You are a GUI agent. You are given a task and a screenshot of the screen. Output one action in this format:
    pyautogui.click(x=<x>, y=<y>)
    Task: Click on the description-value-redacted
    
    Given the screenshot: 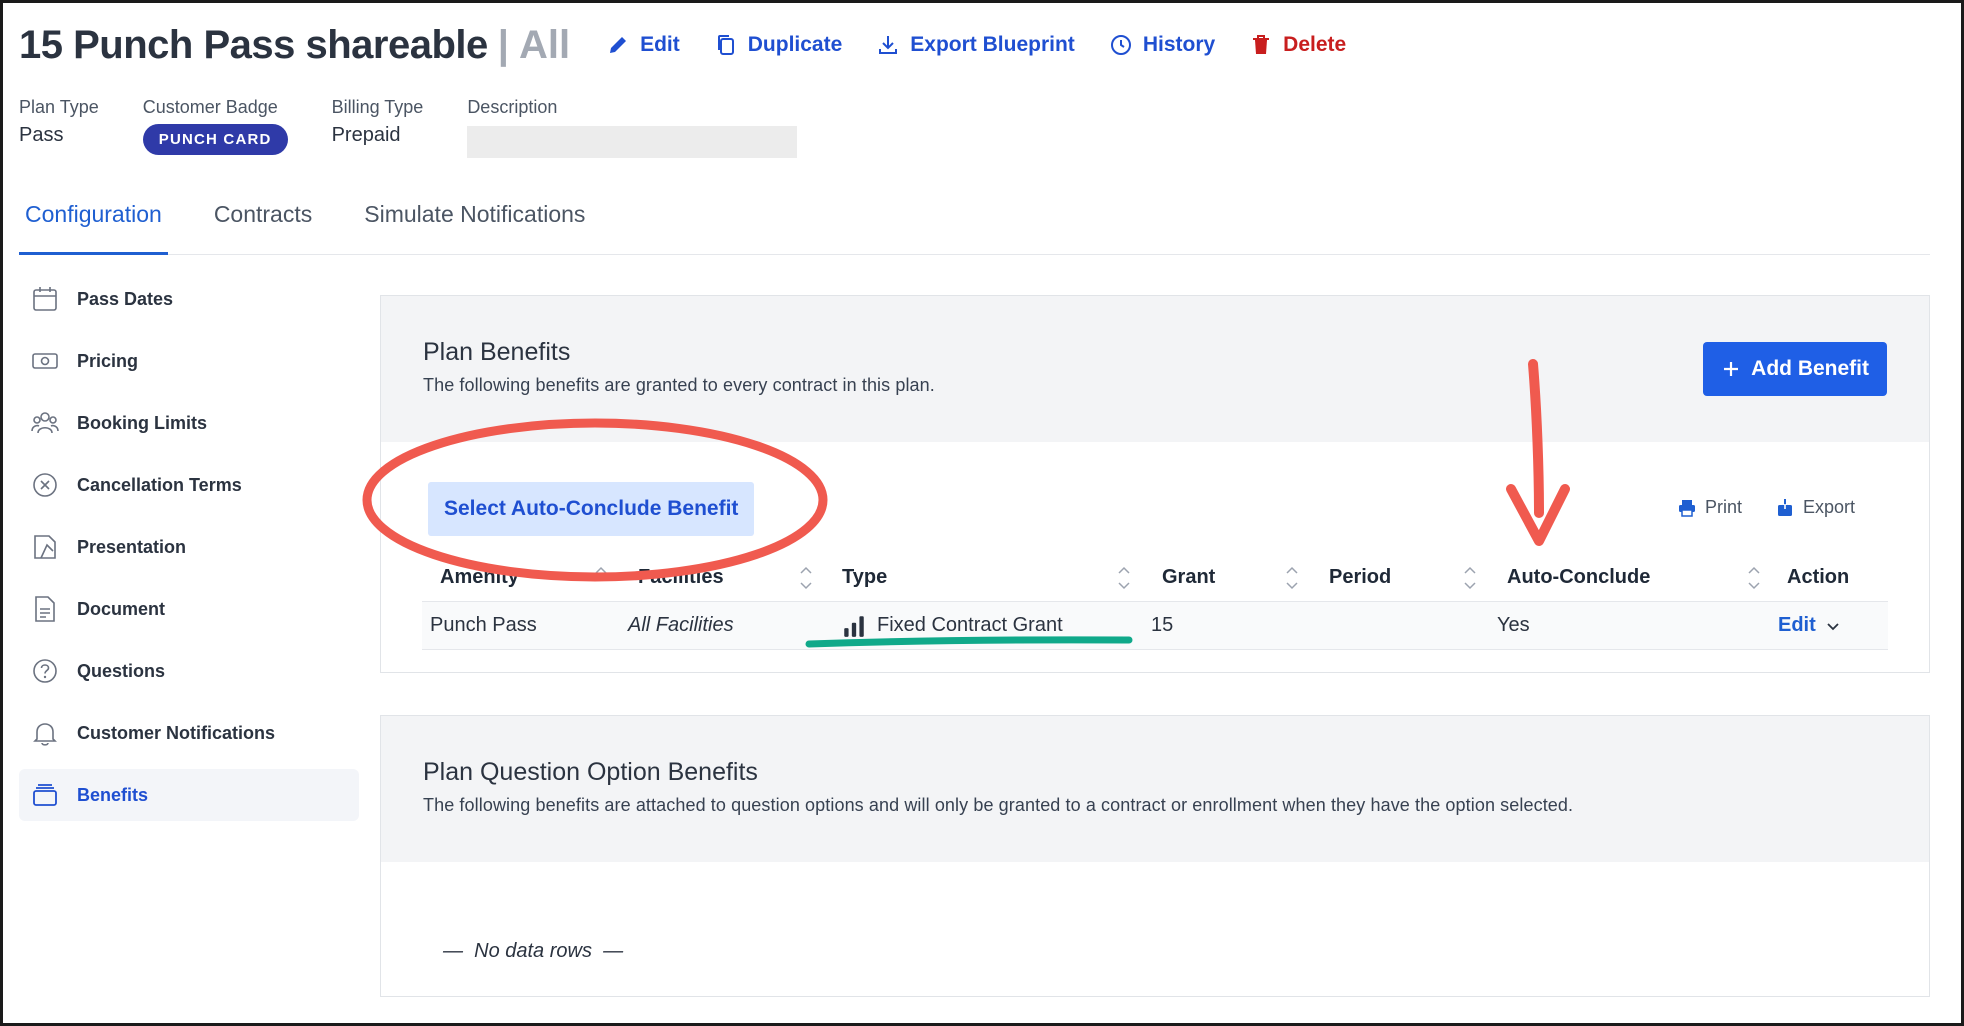 What is the action you would take?
    pyautogui.click(x=632, y=142)
    